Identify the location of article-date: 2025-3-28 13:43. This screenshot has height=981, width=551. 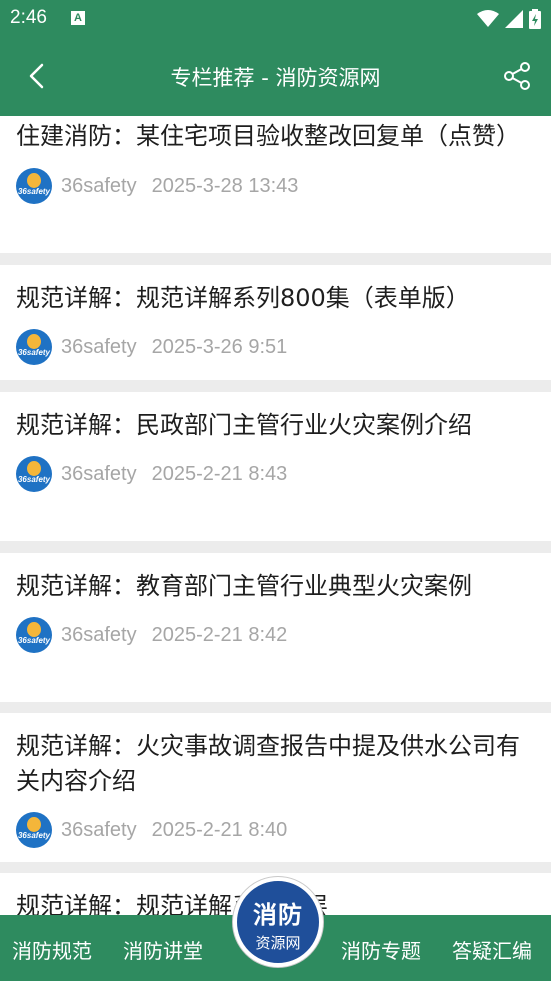
(225, 185).